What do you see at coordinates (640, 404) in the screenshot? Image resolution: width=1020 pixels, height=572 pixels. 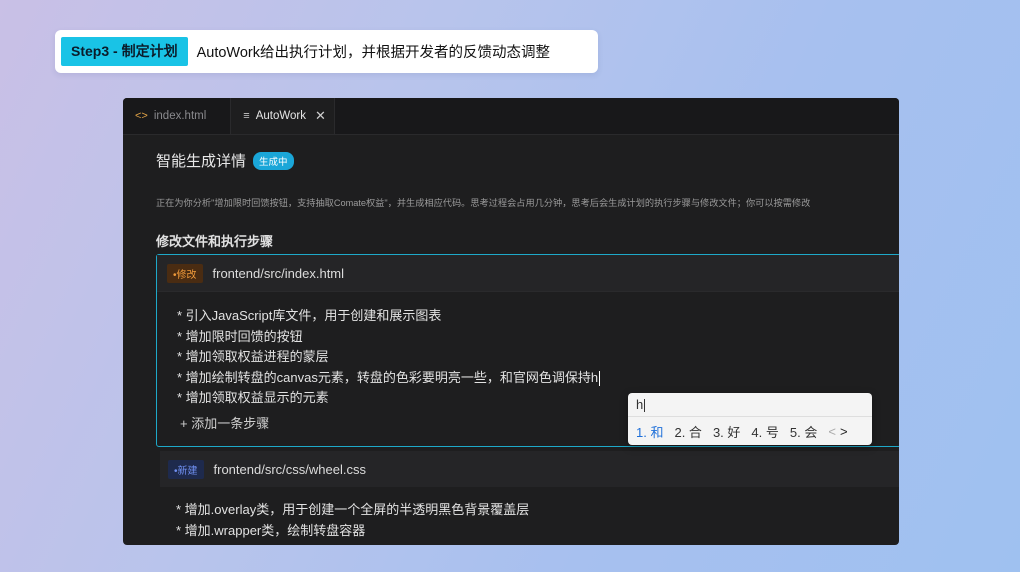 I see `ime-input-text: h` at bounding box center [640, 404].